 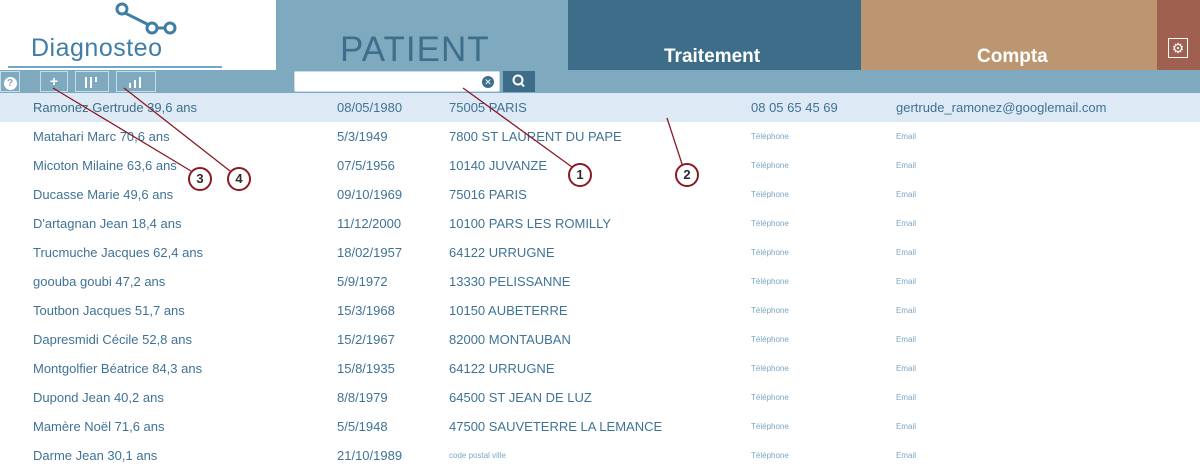 What do you see at coordinates (368, 129) in the screenshot?
I see `callout-lines` at bounding box center [368, 129].